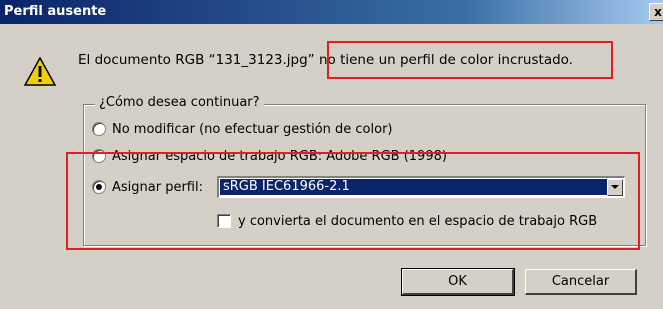  What do you see at coordinates (581, 282) in the screenshot?
I see `cancel-button: Cancelar` at bounding box center [581, 282].